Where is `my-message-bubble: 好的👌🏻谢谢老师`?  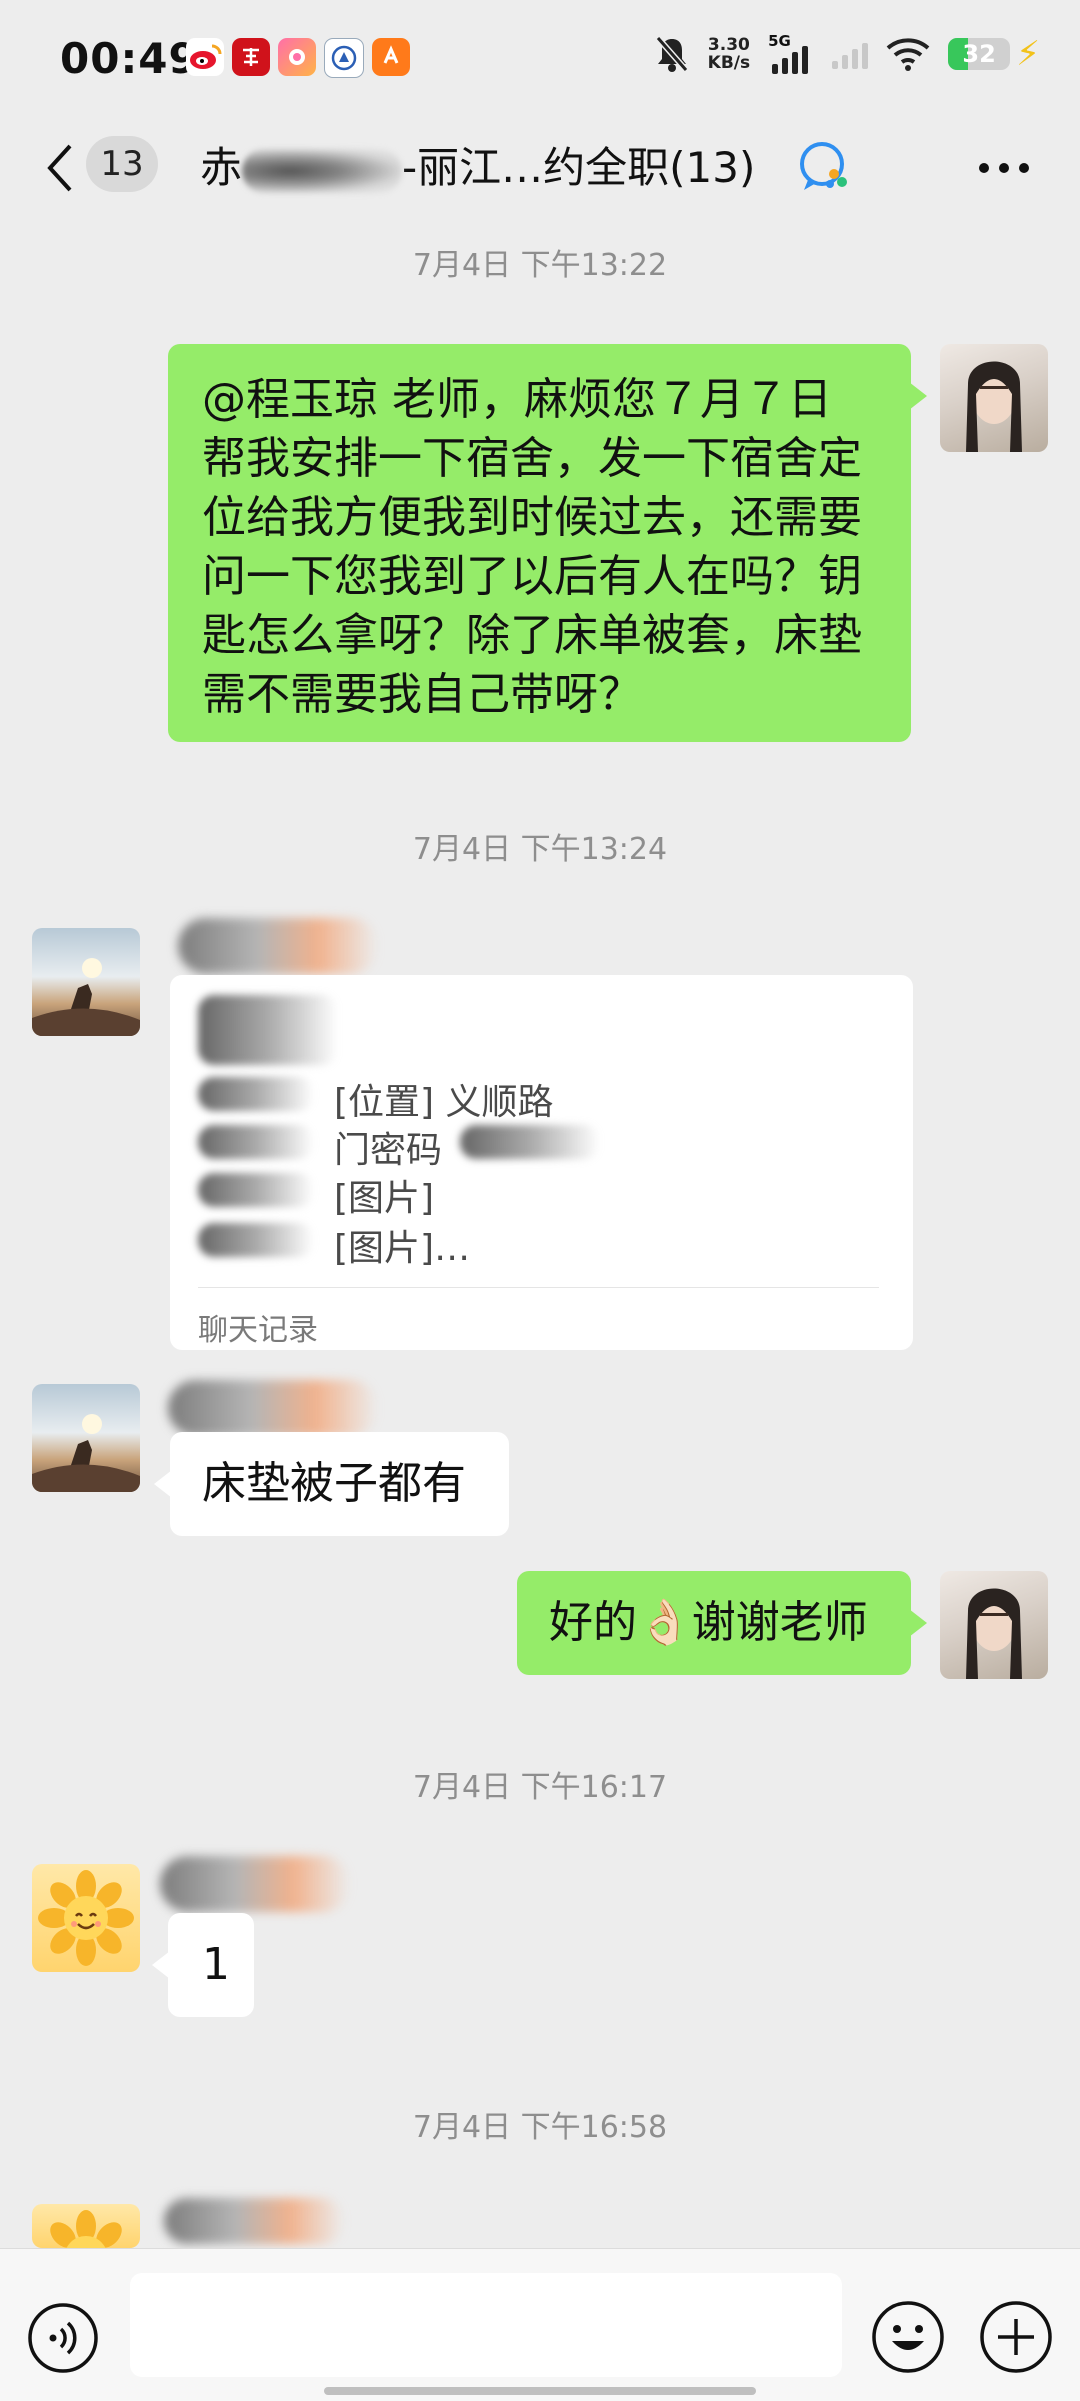 my-message-bubble: 好的👌🏻谢谢老师 is located at coordinates (722, 1623).